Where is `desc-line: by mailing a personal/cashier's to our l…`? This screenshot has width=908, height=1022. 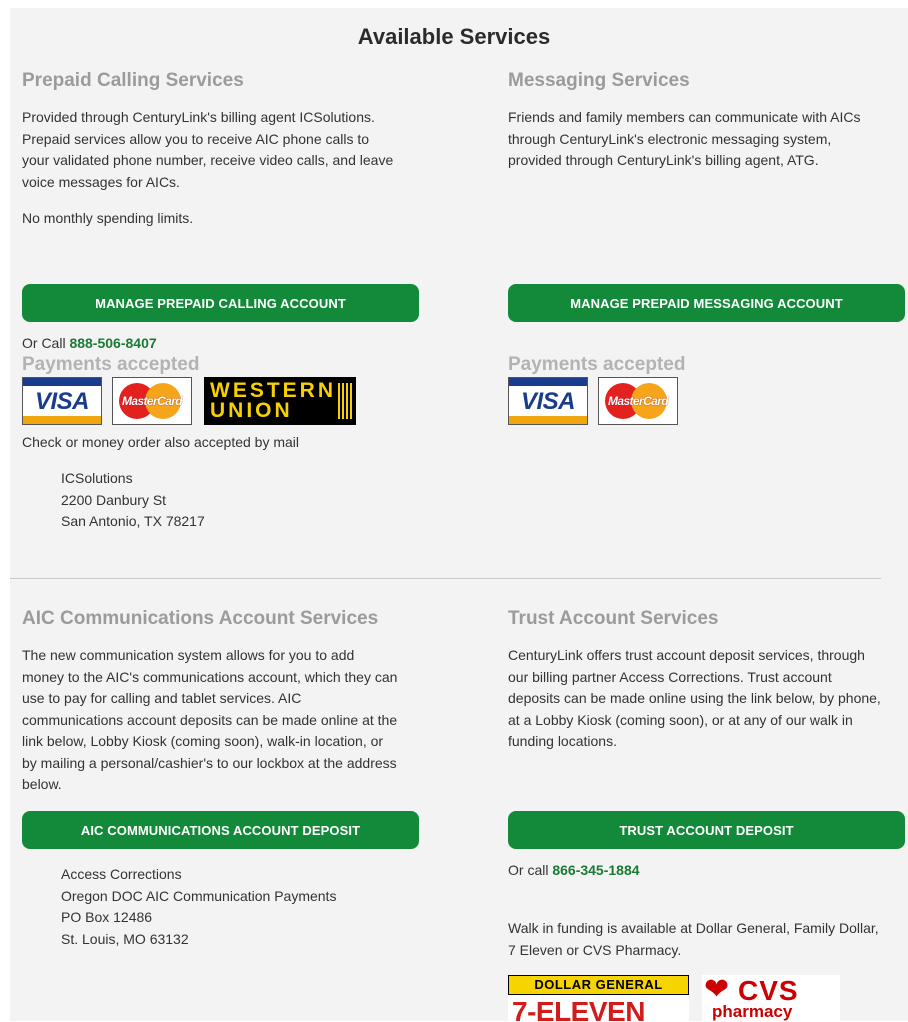
desc-line: by mailing a personal/cashier's to our l… is located at coordinates (209, 762).